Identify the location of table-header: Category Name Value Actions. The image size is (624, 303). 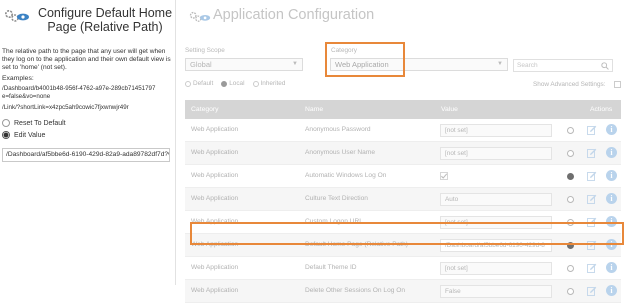
(403, 109).